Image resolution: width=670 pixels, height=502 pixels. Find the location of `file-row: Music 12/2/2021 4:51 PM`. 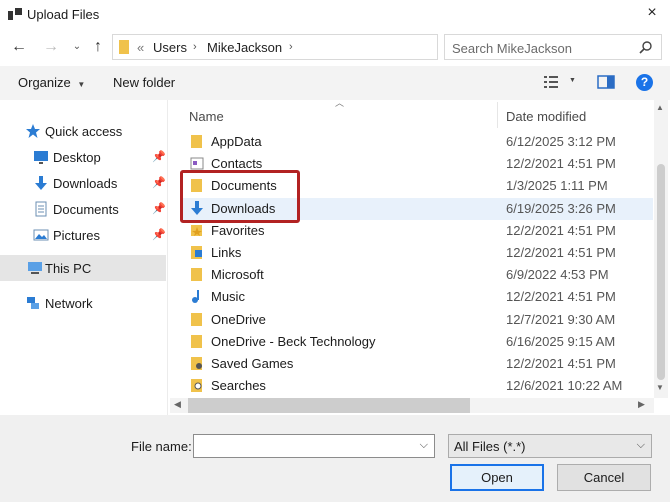

file-row: Music 12/2/2021 4:51 PM is located at coordinates (418, 297).